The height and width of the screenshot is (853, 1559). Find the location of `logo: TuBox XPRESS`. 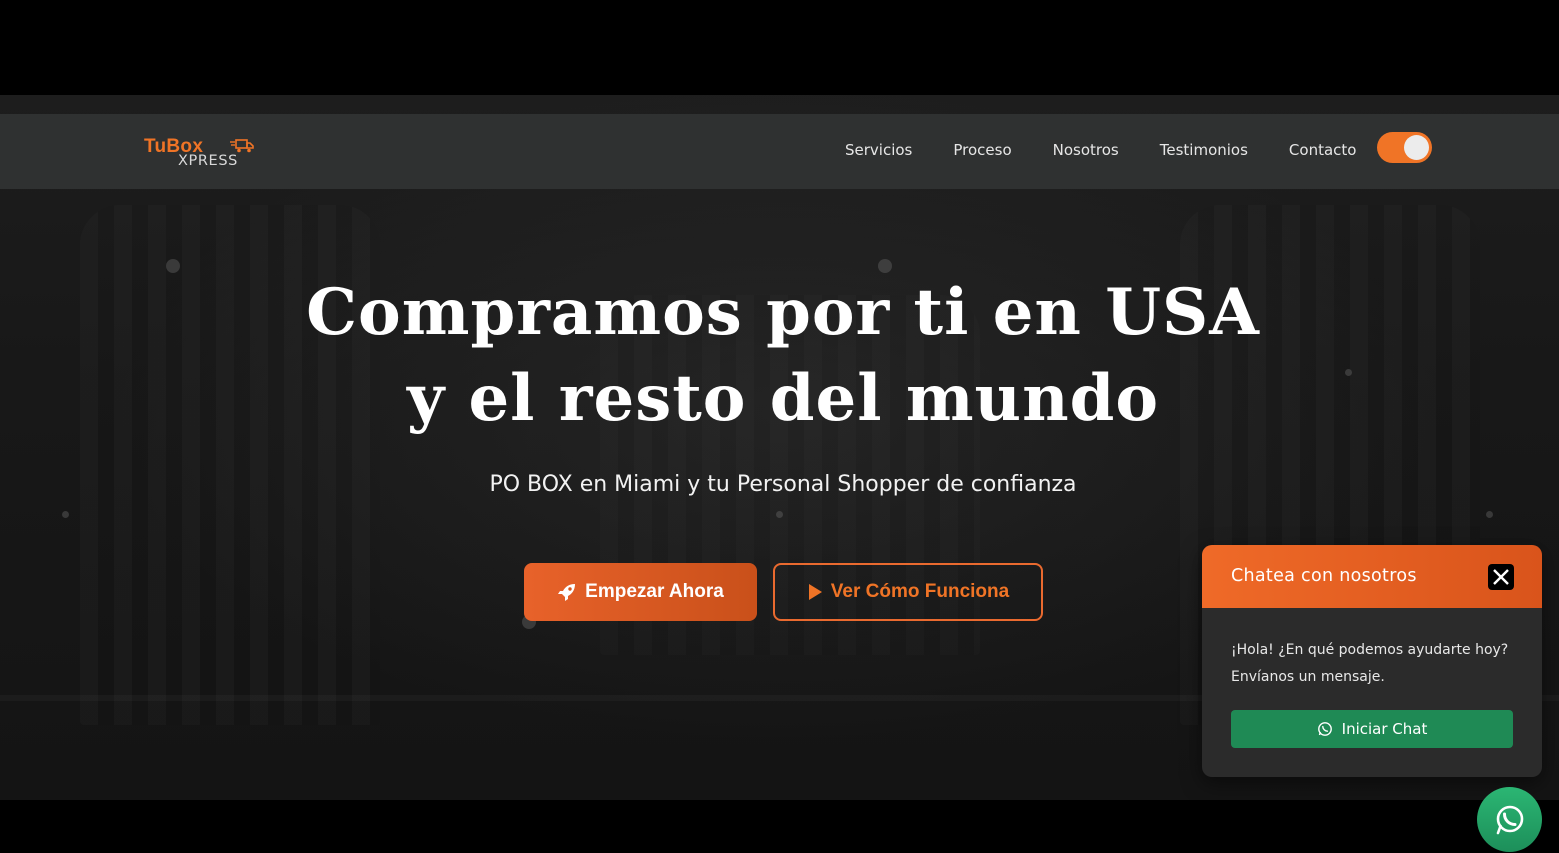

logo: TuBox XPRESS is located at coordinates (200, 154).